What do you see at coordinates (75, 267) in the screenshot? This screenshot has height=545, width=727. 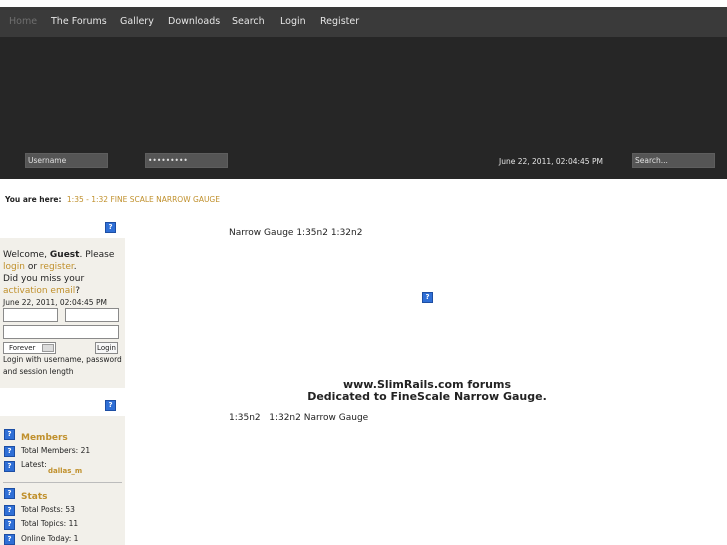 I see `period-text: .` at bounding box center [75, 267].